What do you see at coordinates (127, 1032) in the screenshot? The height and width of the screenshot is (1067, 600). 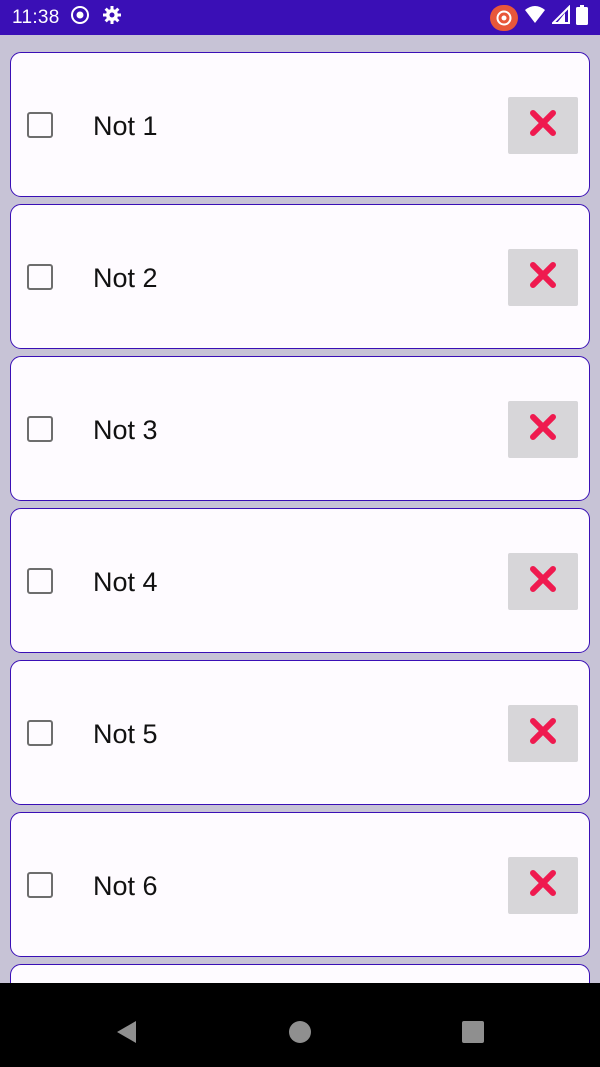 I see `back-triangle-icon` at bounding box center [127, 1032].